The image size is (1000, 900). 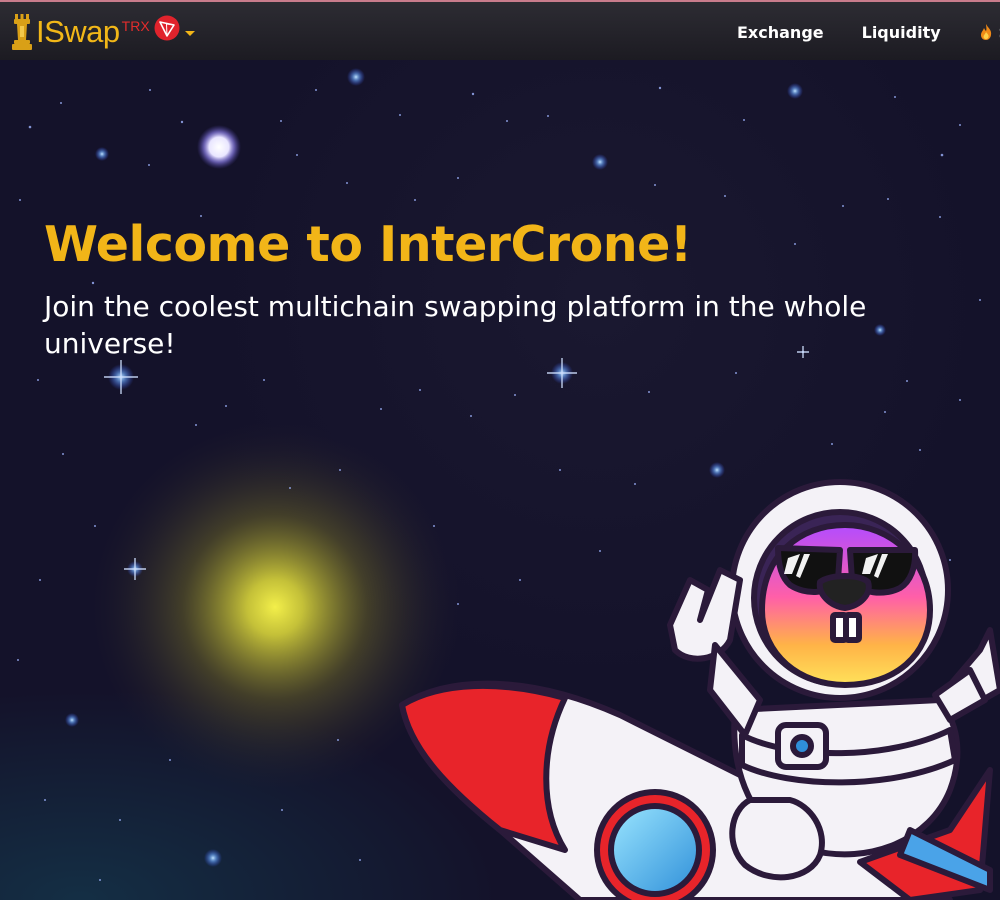 What do you see at coordinates (78, 31) in the screenshot?
I see `logo-text: ISwap` at bounding box center [78, 31].